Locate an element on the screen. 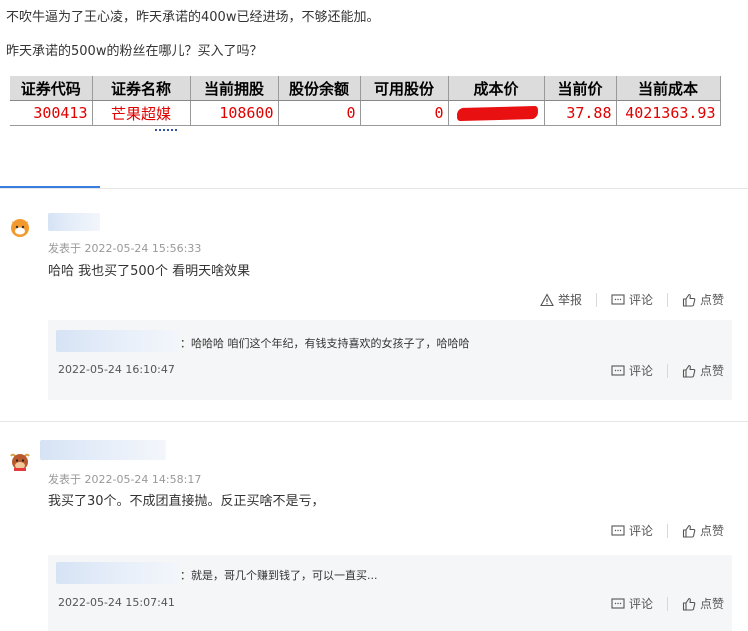 Image resolution: width=748 pixels, height=631 pixels. post-text-line2: 昨天承诺的500w的粉丝在哪儿？买入了吗？ is located at coordinates (134, 51).